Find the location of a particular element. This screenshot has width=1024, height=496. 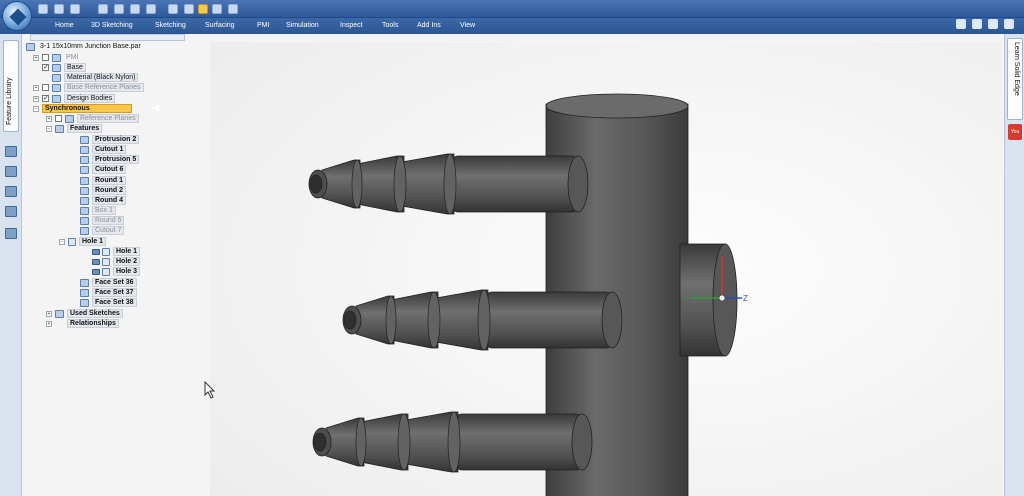

style-icon is located at coordinates (173, 9).